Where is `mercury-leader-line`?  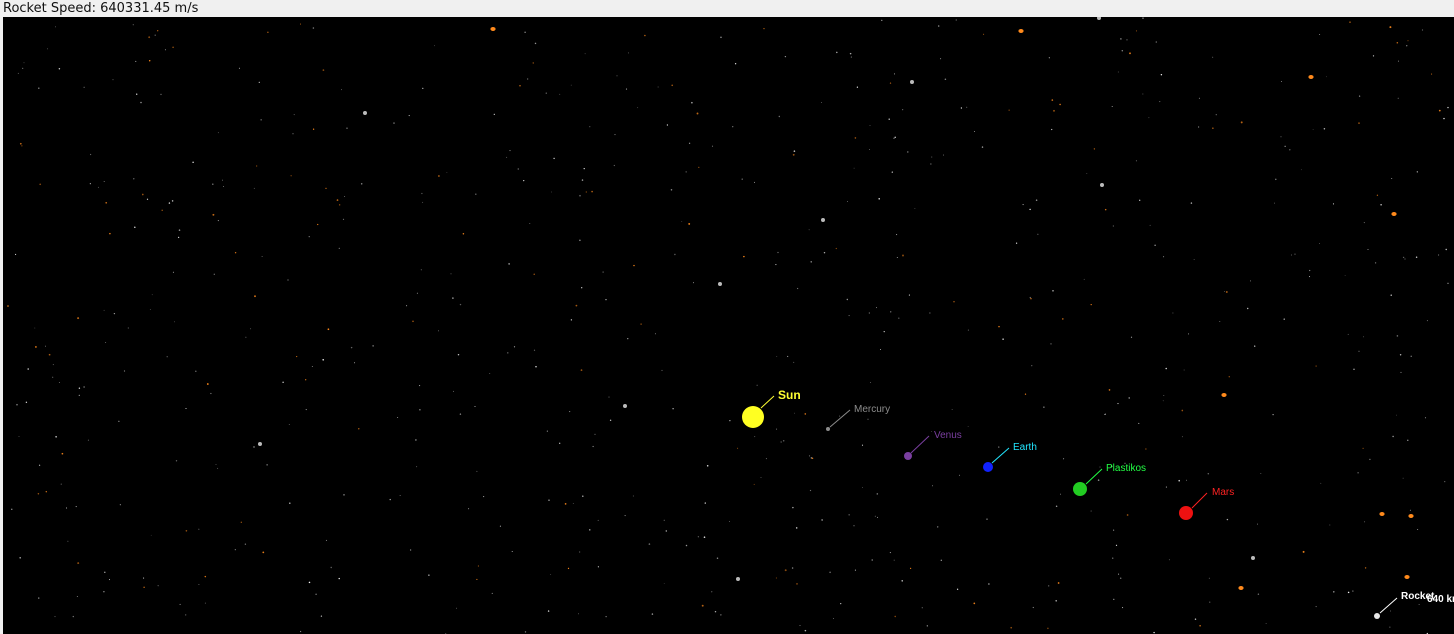 mercury-leader-line is located at coordinates (840, 418).